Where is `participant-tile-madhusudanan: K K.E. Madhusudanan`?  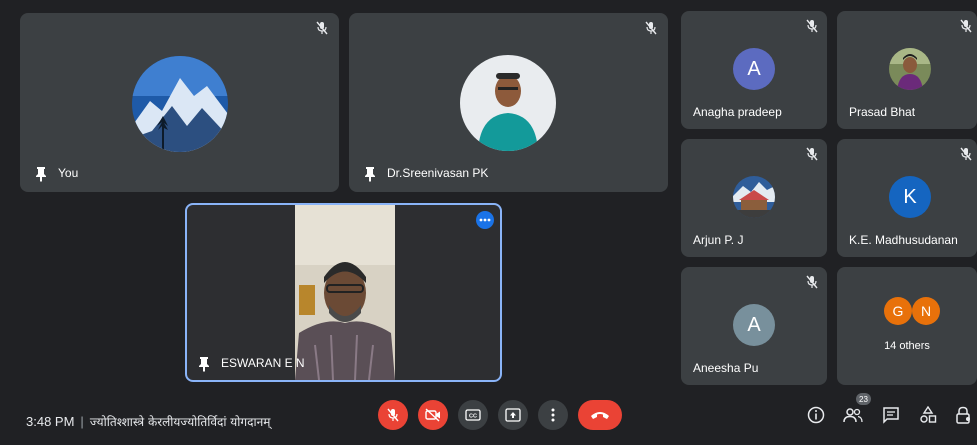 participant-tile-madhusudanan: K K.E. Madhusudanan is located at coordinates (907, 198).